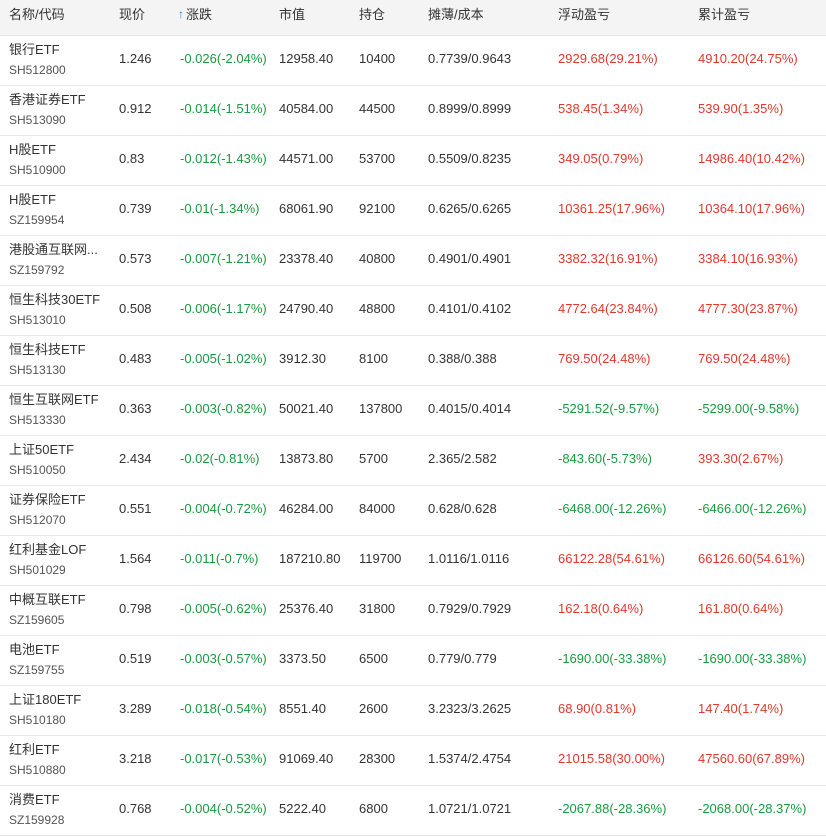  Describe the element at coordinates (223, 408) in the screenshot. I see `price-change: -0.003(-0.82%)` at that location.